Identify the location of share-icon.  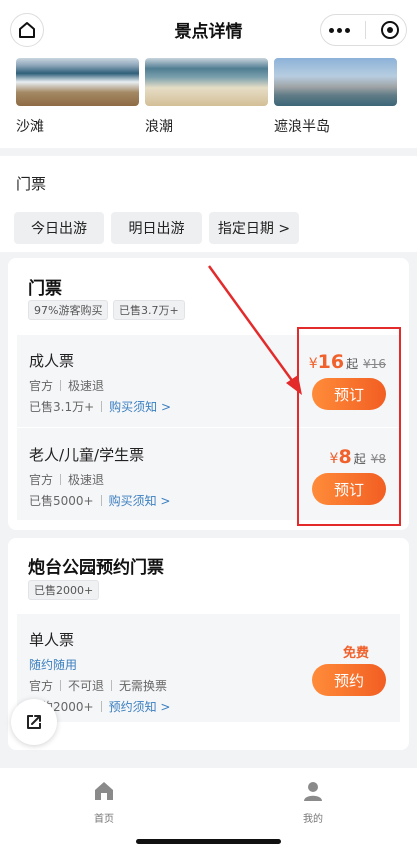
(34, 722).